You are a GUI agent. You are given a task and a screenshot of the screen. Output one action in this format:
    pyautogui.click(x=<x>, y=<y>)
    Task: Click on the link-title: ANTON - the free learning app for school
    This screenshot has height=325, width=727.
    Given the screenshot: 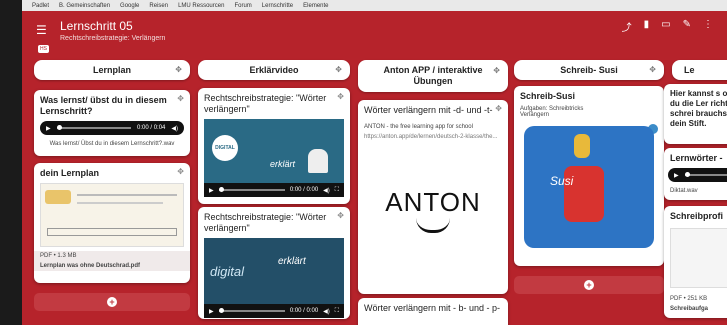 What is the action you would take?
    pyautogui.click(x=433, y=127)
    